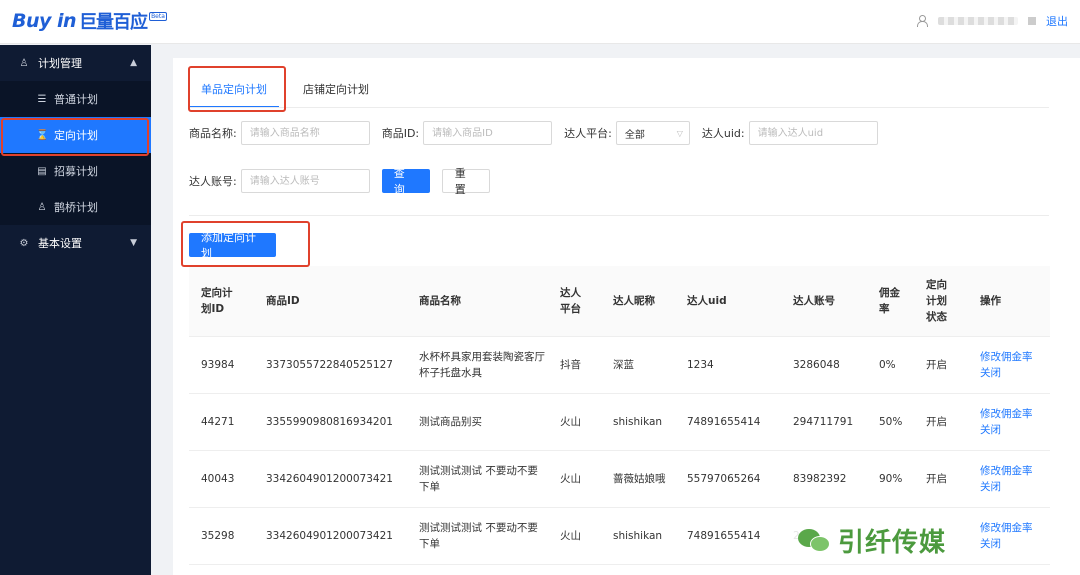 The image size is (1080, 575). What do you see at coordinates (60, 243) in the screenshot?
I see `sidebar-group-label: 基本设置` at bounding box center [60, 243].